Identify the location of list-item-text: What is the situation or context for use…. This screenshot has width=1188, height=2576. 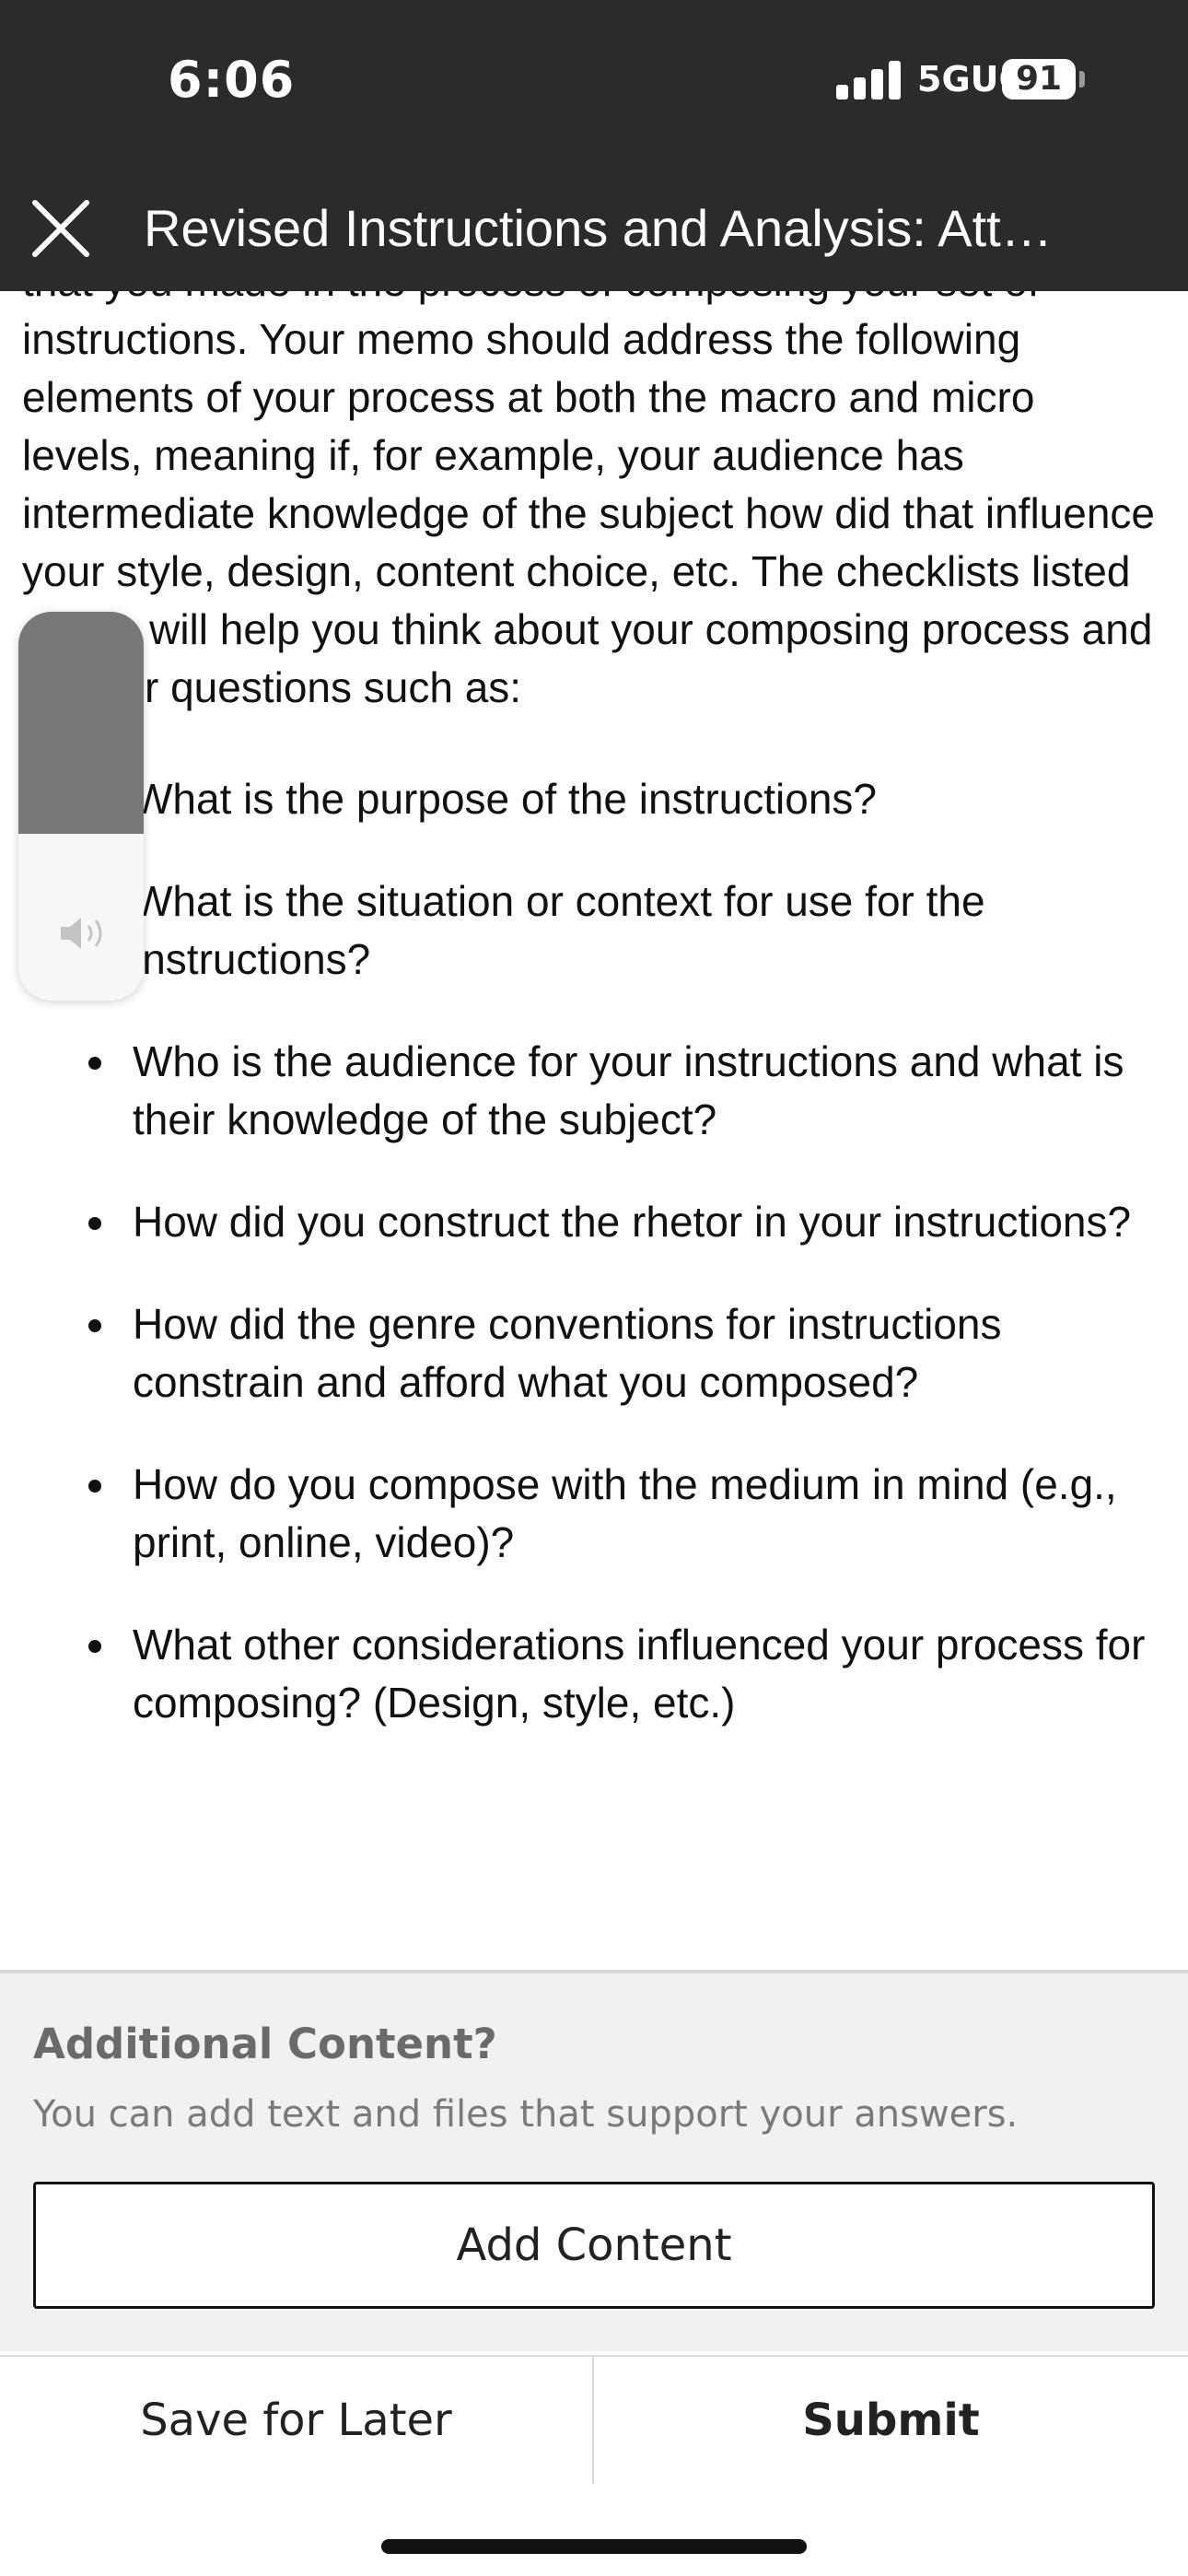
(559, 930).